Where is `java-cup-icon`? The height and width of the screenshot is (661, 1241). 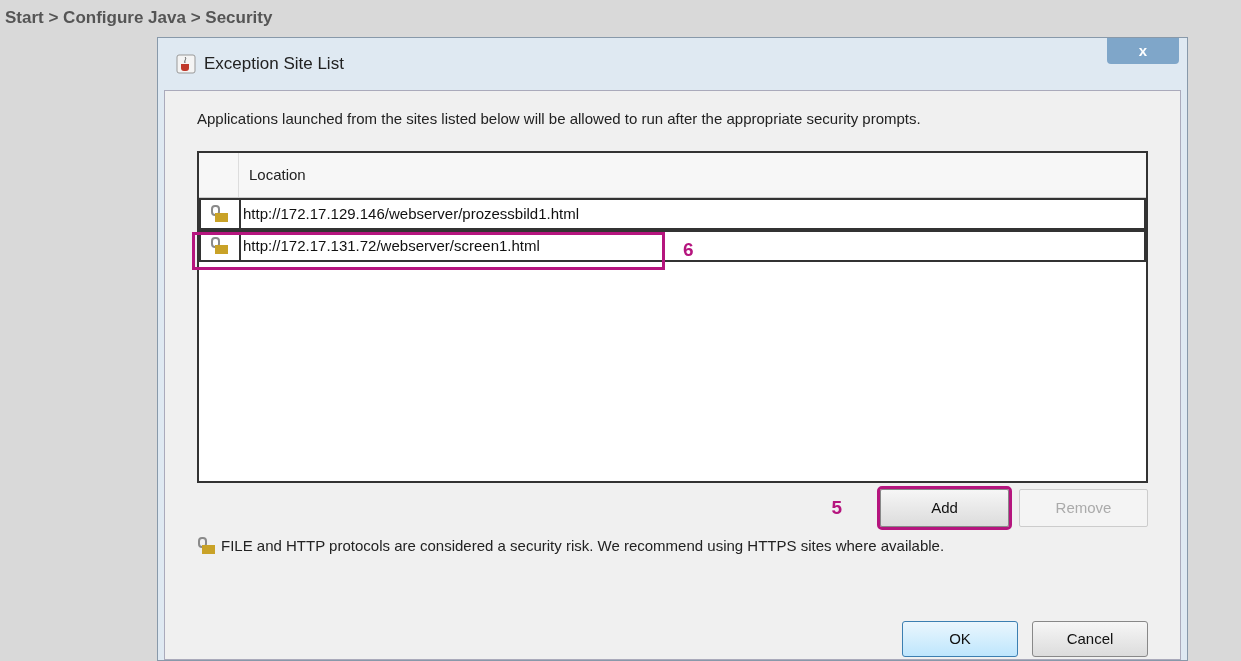
java-cup-icon is located at coordinates (186, 64).